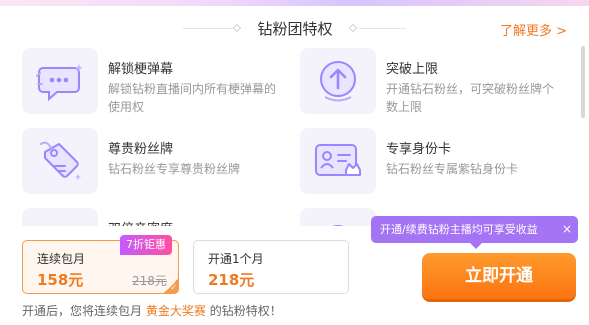 This screenshot has width=589, height=325. What do you see at coordinates (295, 29) in the screenshot?
I see `section-title: 钻粉团特权` at bounding box center [295, 29].